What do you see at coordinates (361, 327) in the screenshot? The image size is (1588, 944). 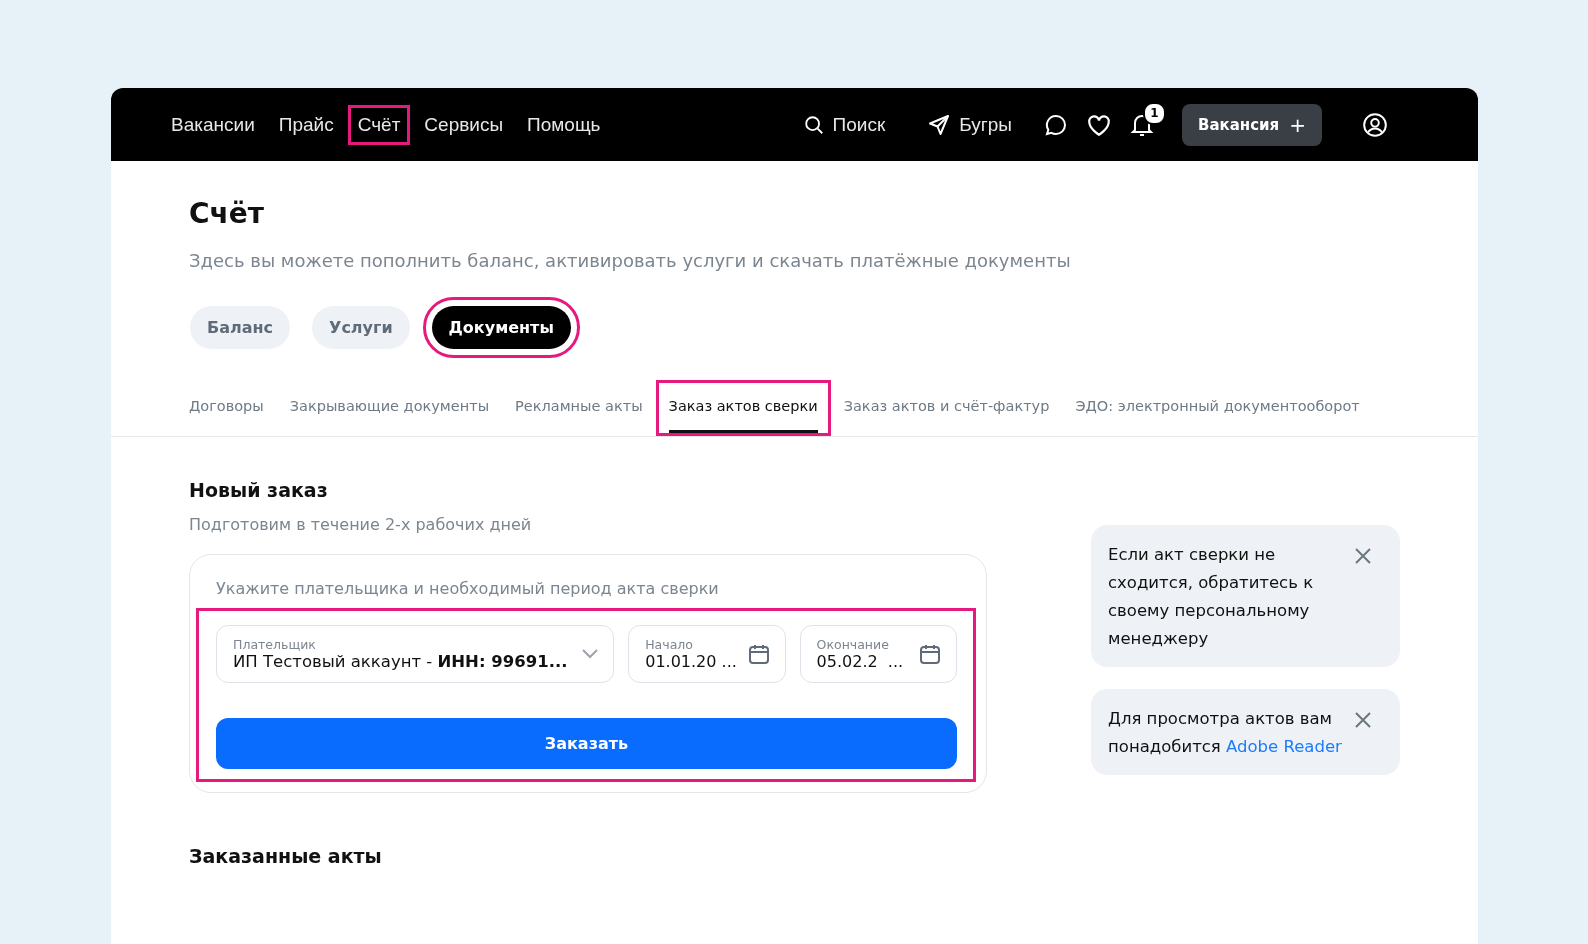 I see `segment-tab: Услуги` at bounding box center [361, 327].